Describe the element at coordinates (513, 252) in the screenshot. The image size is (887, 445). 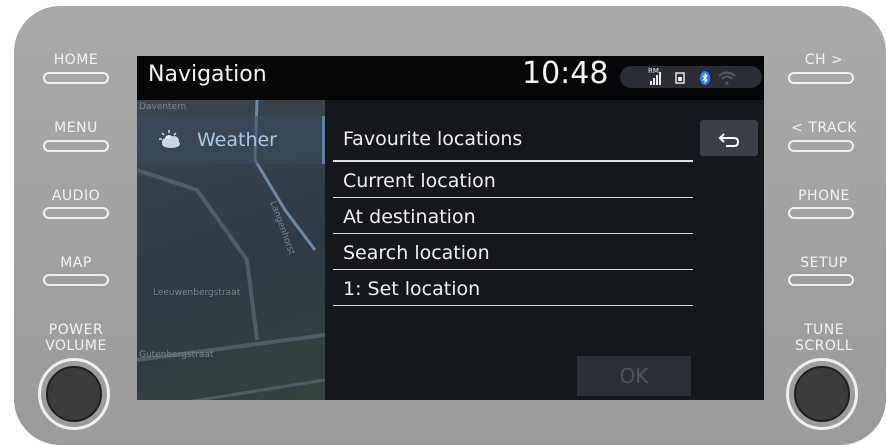
I see `list-item-search-location: Search location` at that location.